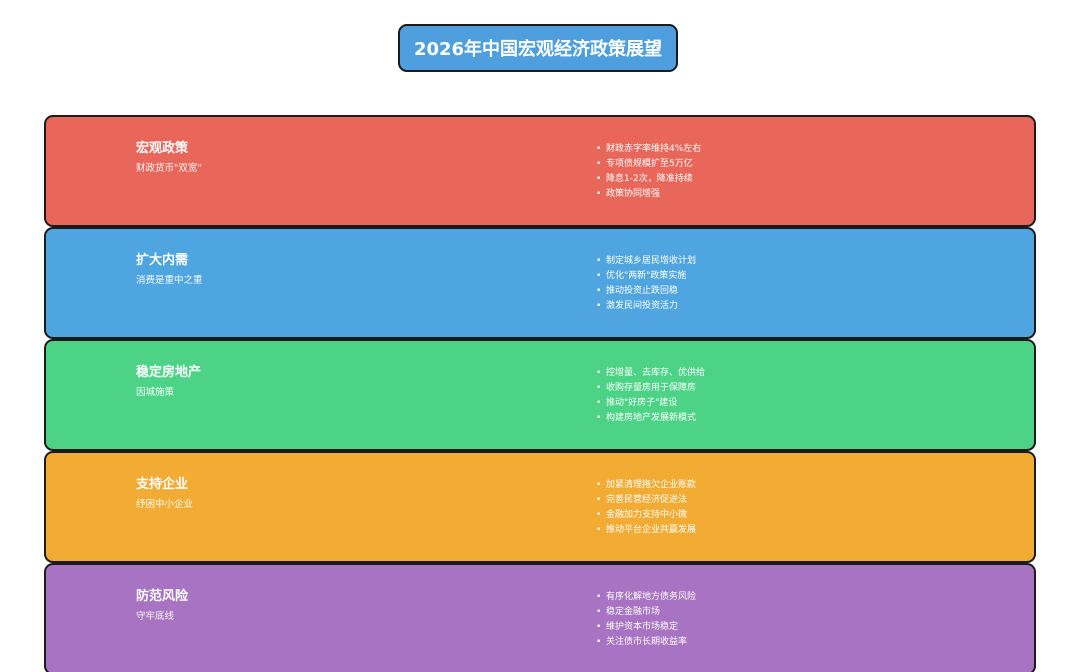 The width and height of the screenshot is (1080, 672). Describe the element at coordinates (169, 270) in the screenshot. I see `section-header: 扩大内需 消费是重中之重` at that location.